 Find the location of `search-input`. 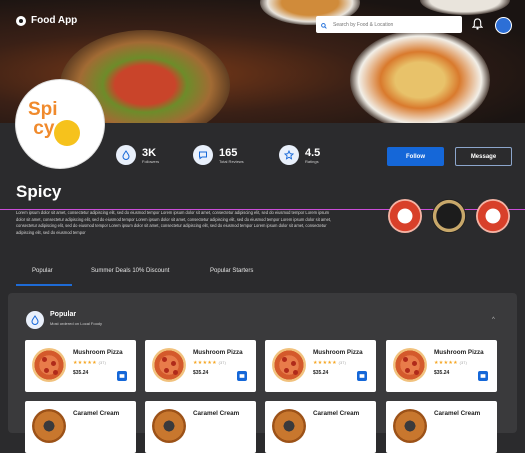

search-input is located at coordinates (392, 24).